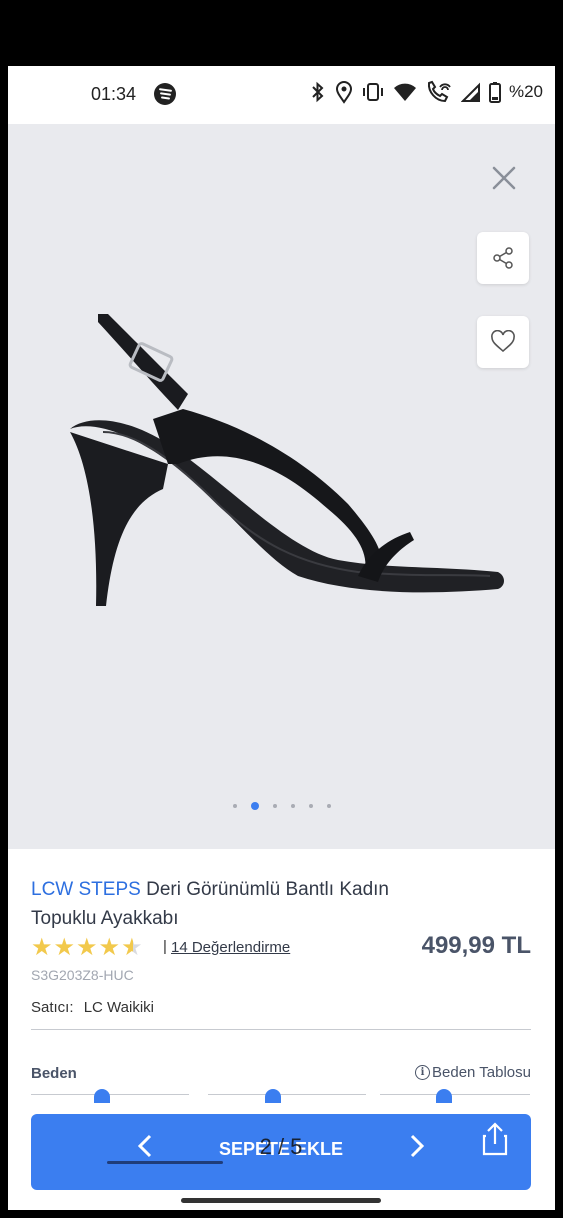 This screenshot has height=1218, width=563. Describe the element at coordinates (132, 947) in the screenshot. I see `half-star-icon: ★` at that location.